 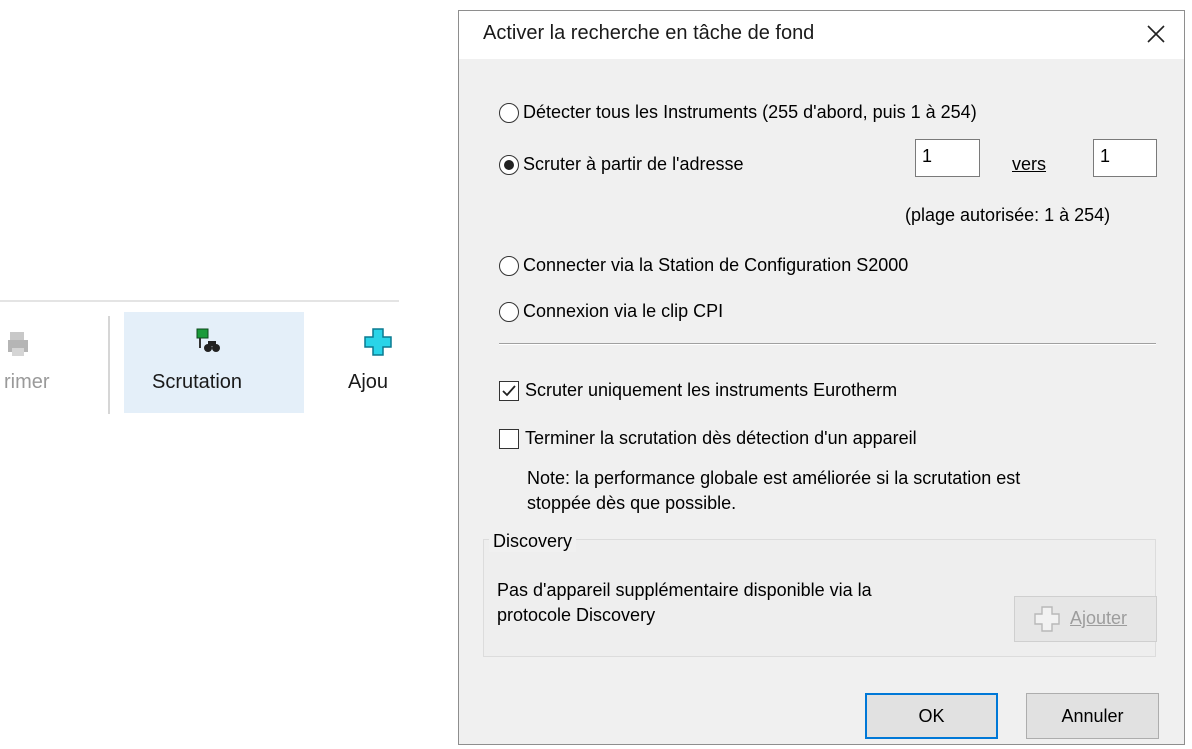 I want to click on checkmark-icon, so click(x=509, y=391).